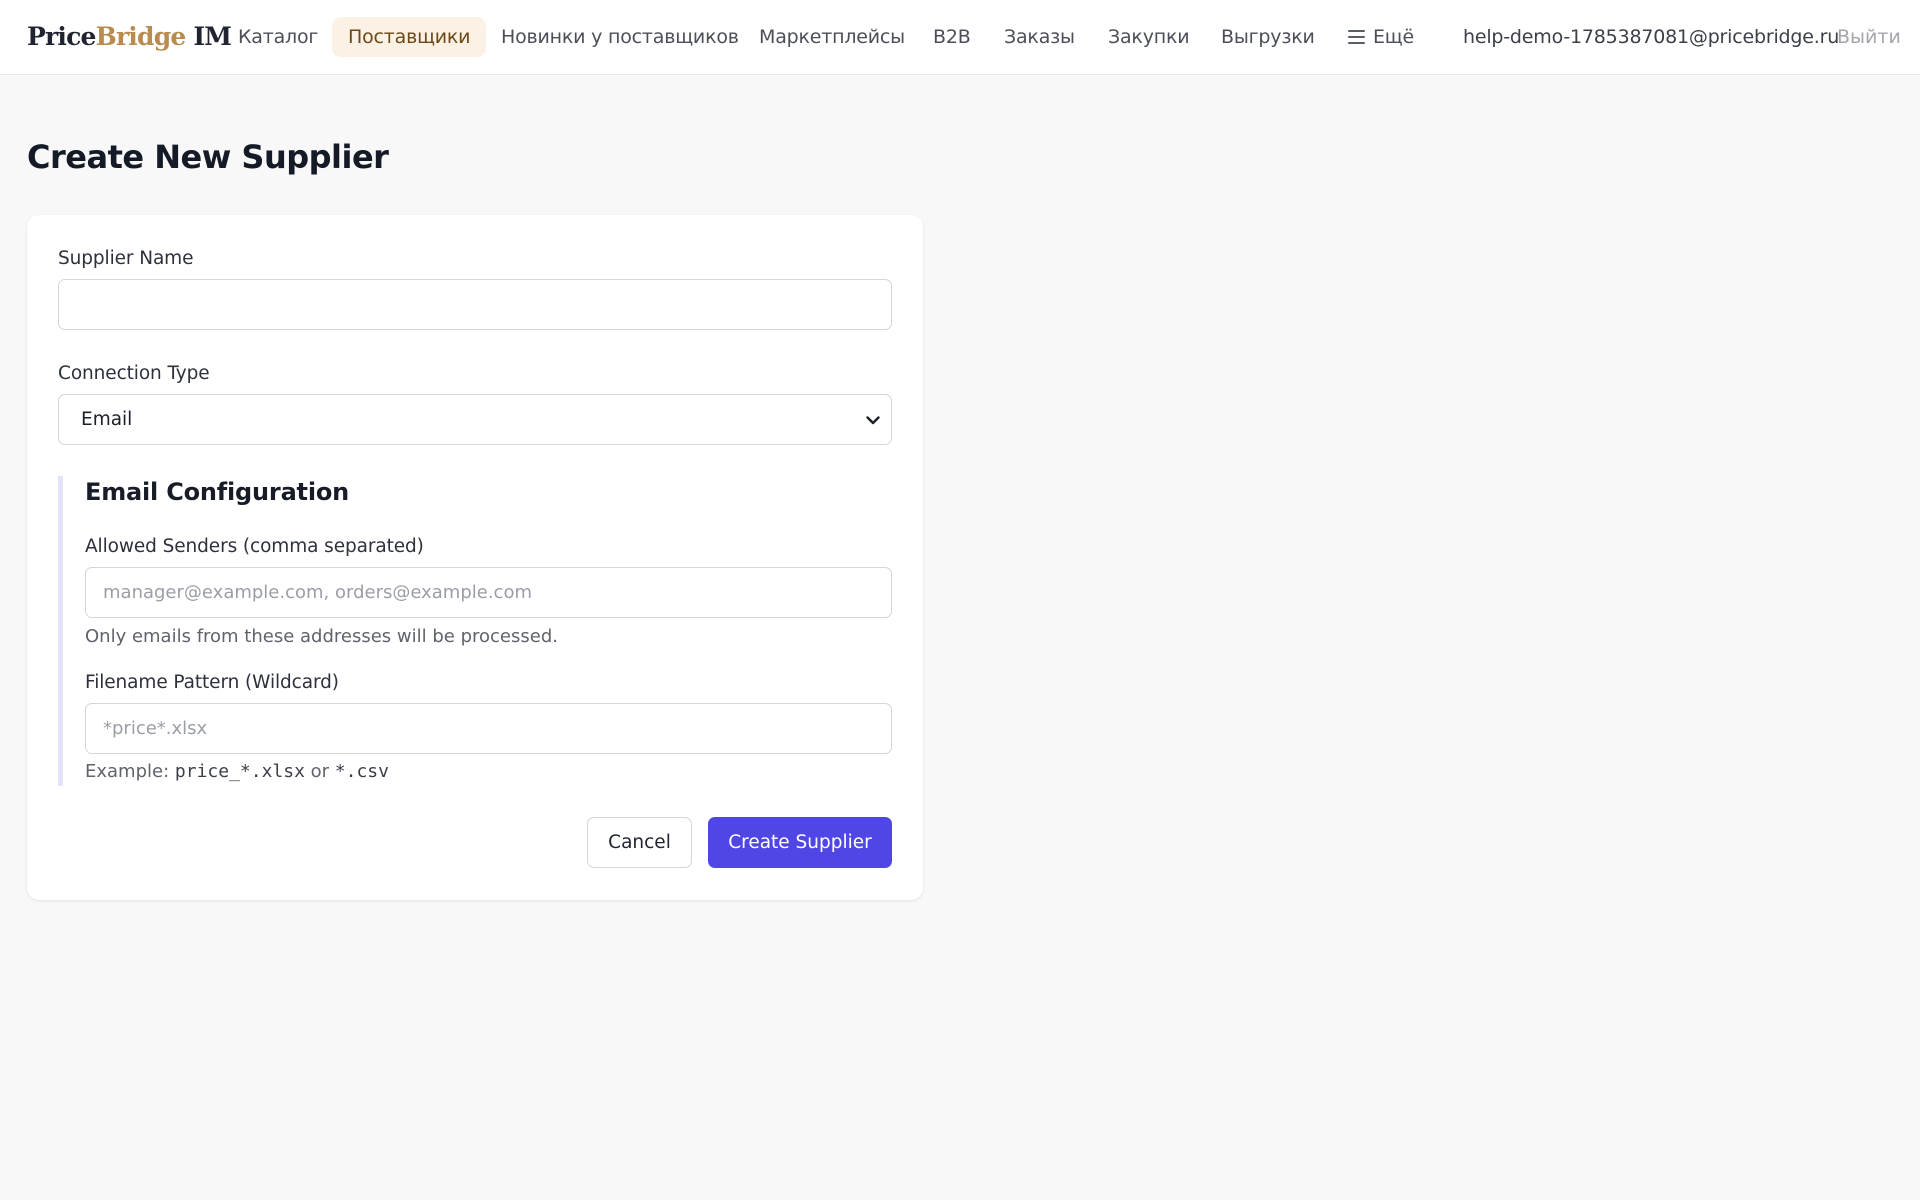 This screenshot has height=1200, width=1920. Describe the element at coordinates (1268, 37) in the screenshot. I see `nav-item-exports: Выгрузки` at that location.